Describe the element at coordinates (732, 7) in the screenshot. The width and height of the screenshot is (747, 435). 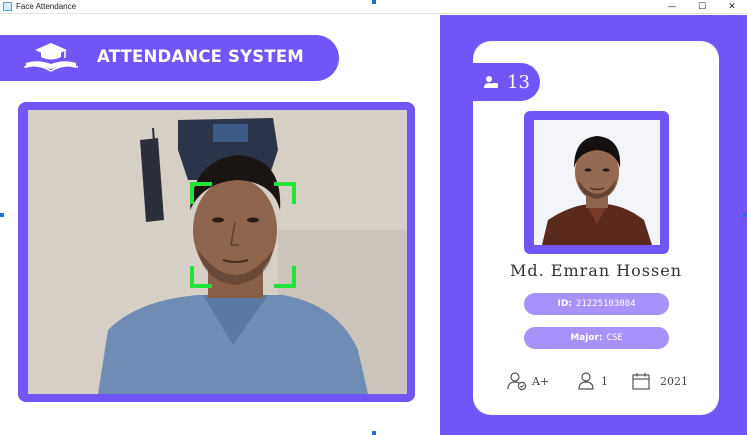
I see `close-button: ✕` at that location.